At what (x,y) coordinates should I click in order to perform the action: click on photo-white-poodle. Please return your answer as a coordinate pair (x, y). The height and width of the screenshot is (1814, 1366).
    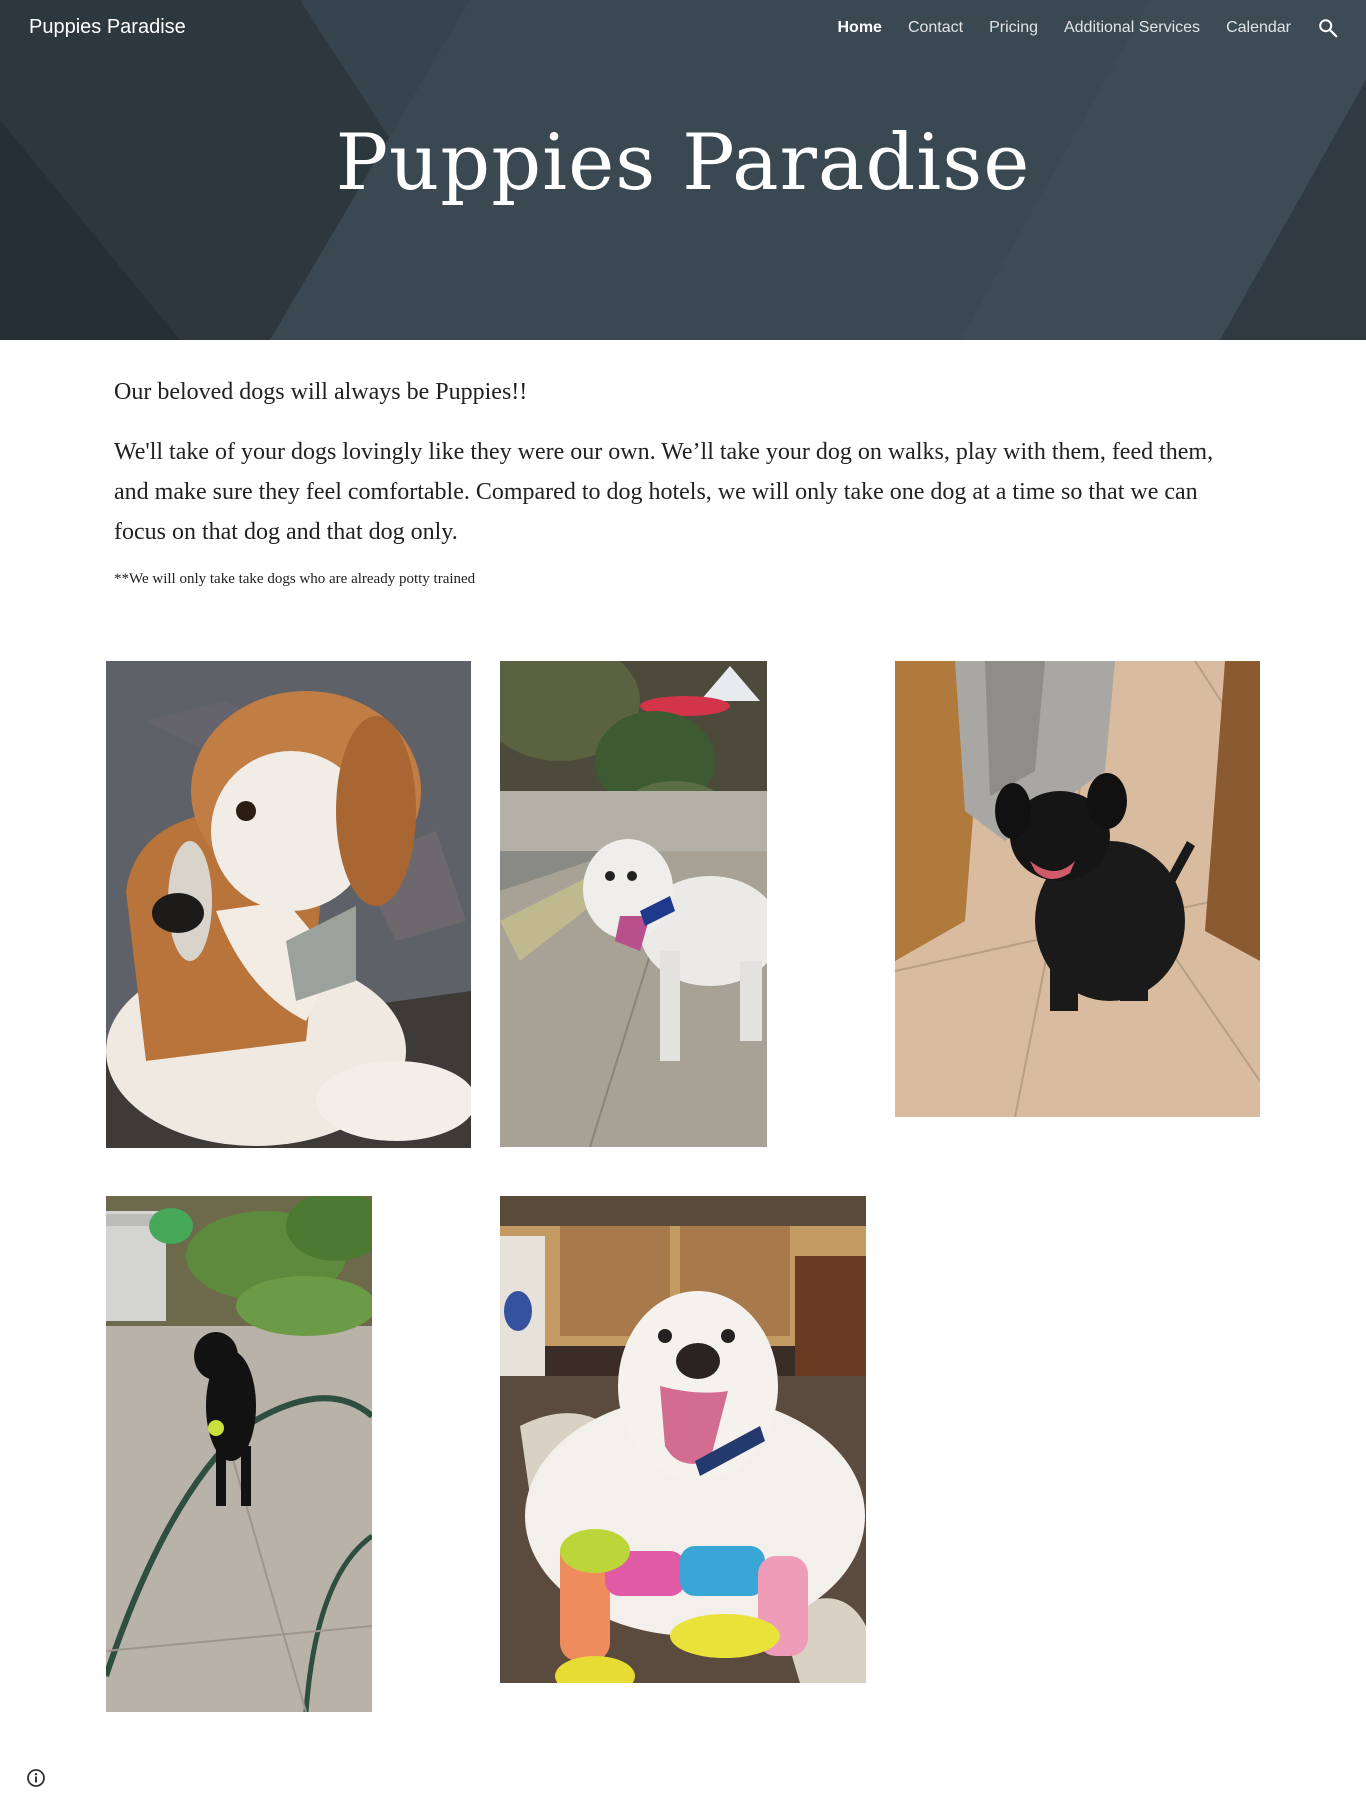
    Looking at the image, I should click on (633, 904).